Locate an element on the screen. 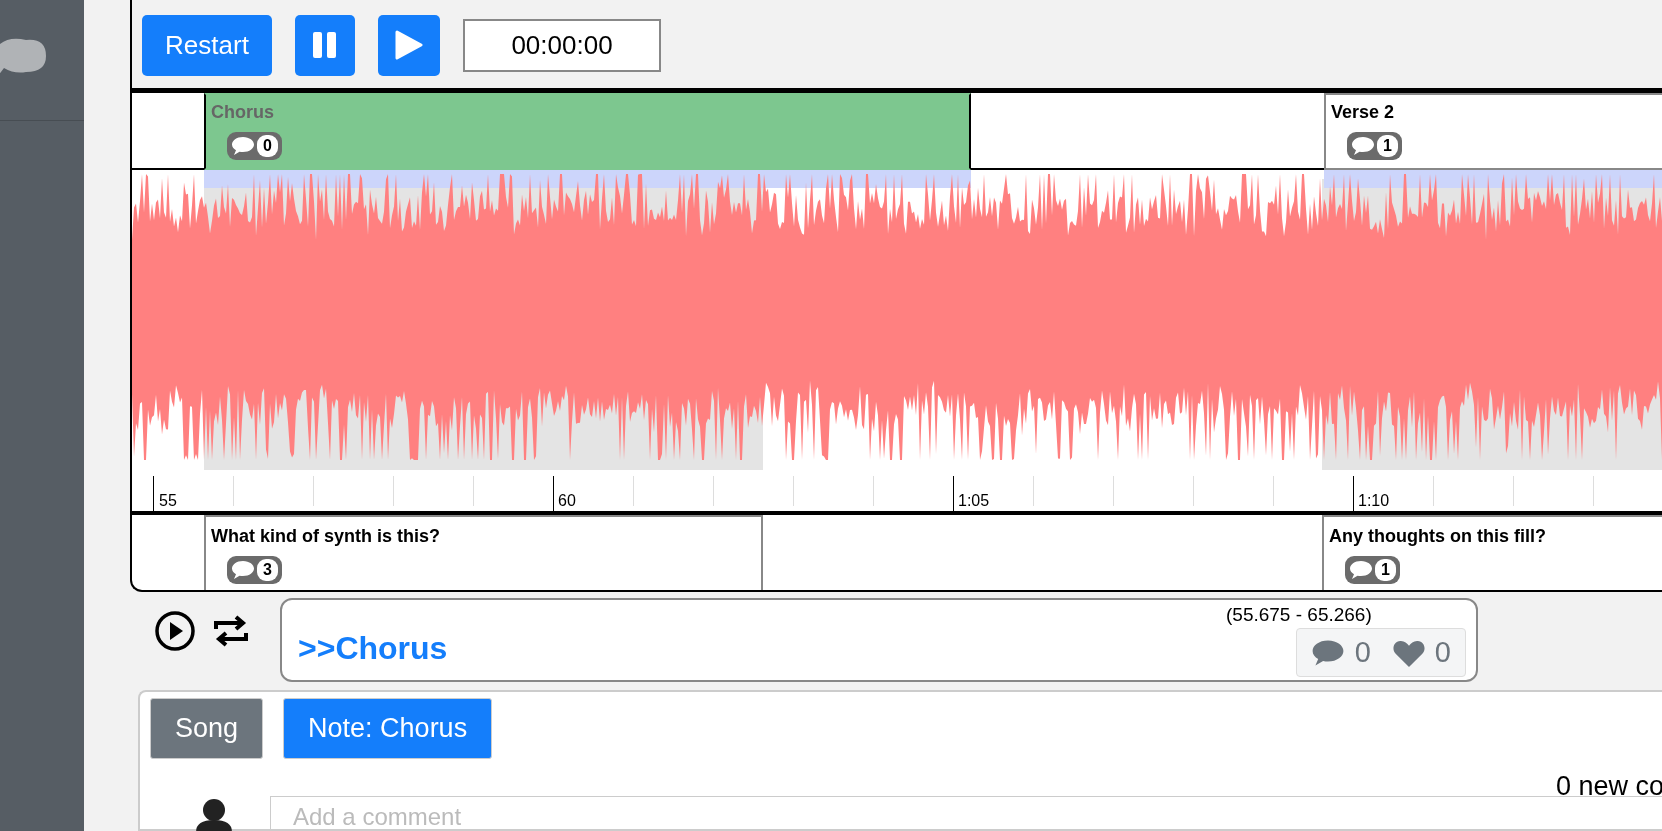 The width and height of the screenshot is (1662, 831). section-label: Verse 2 is located at coordinates (1363, 112).